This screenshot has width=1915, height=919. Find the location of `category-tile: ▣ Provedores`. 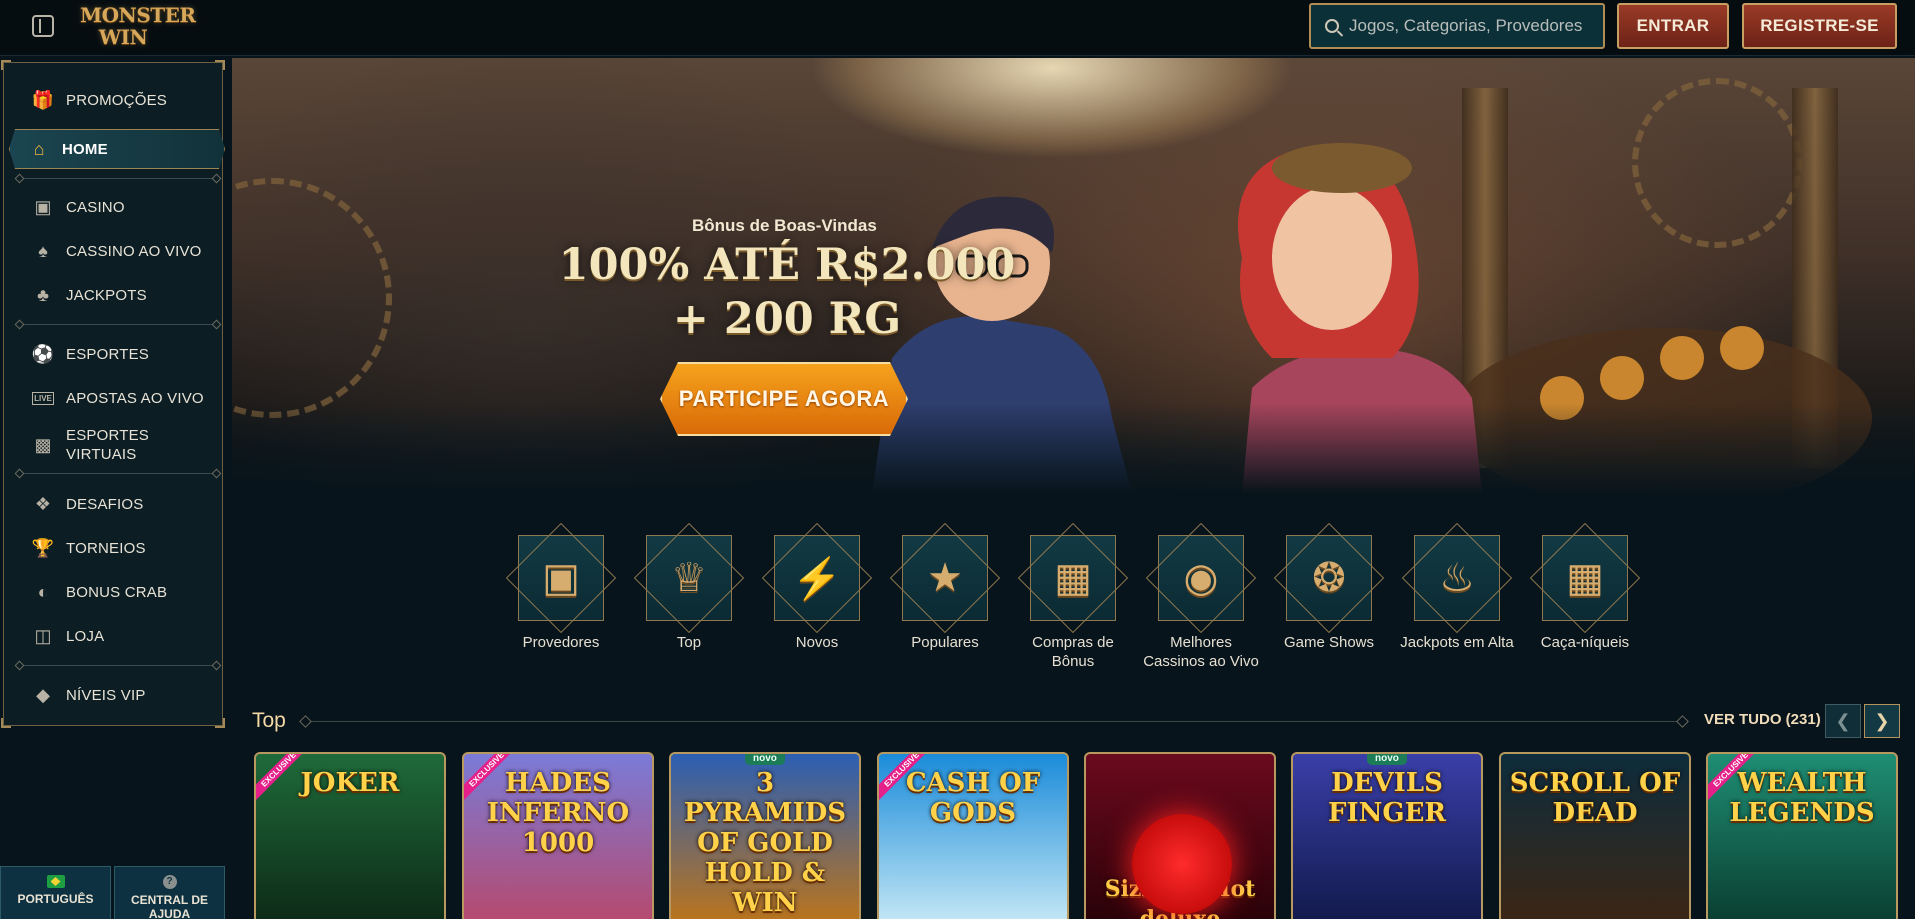

category-tile: ▣ Provedores is located at coordinates (561, 593).